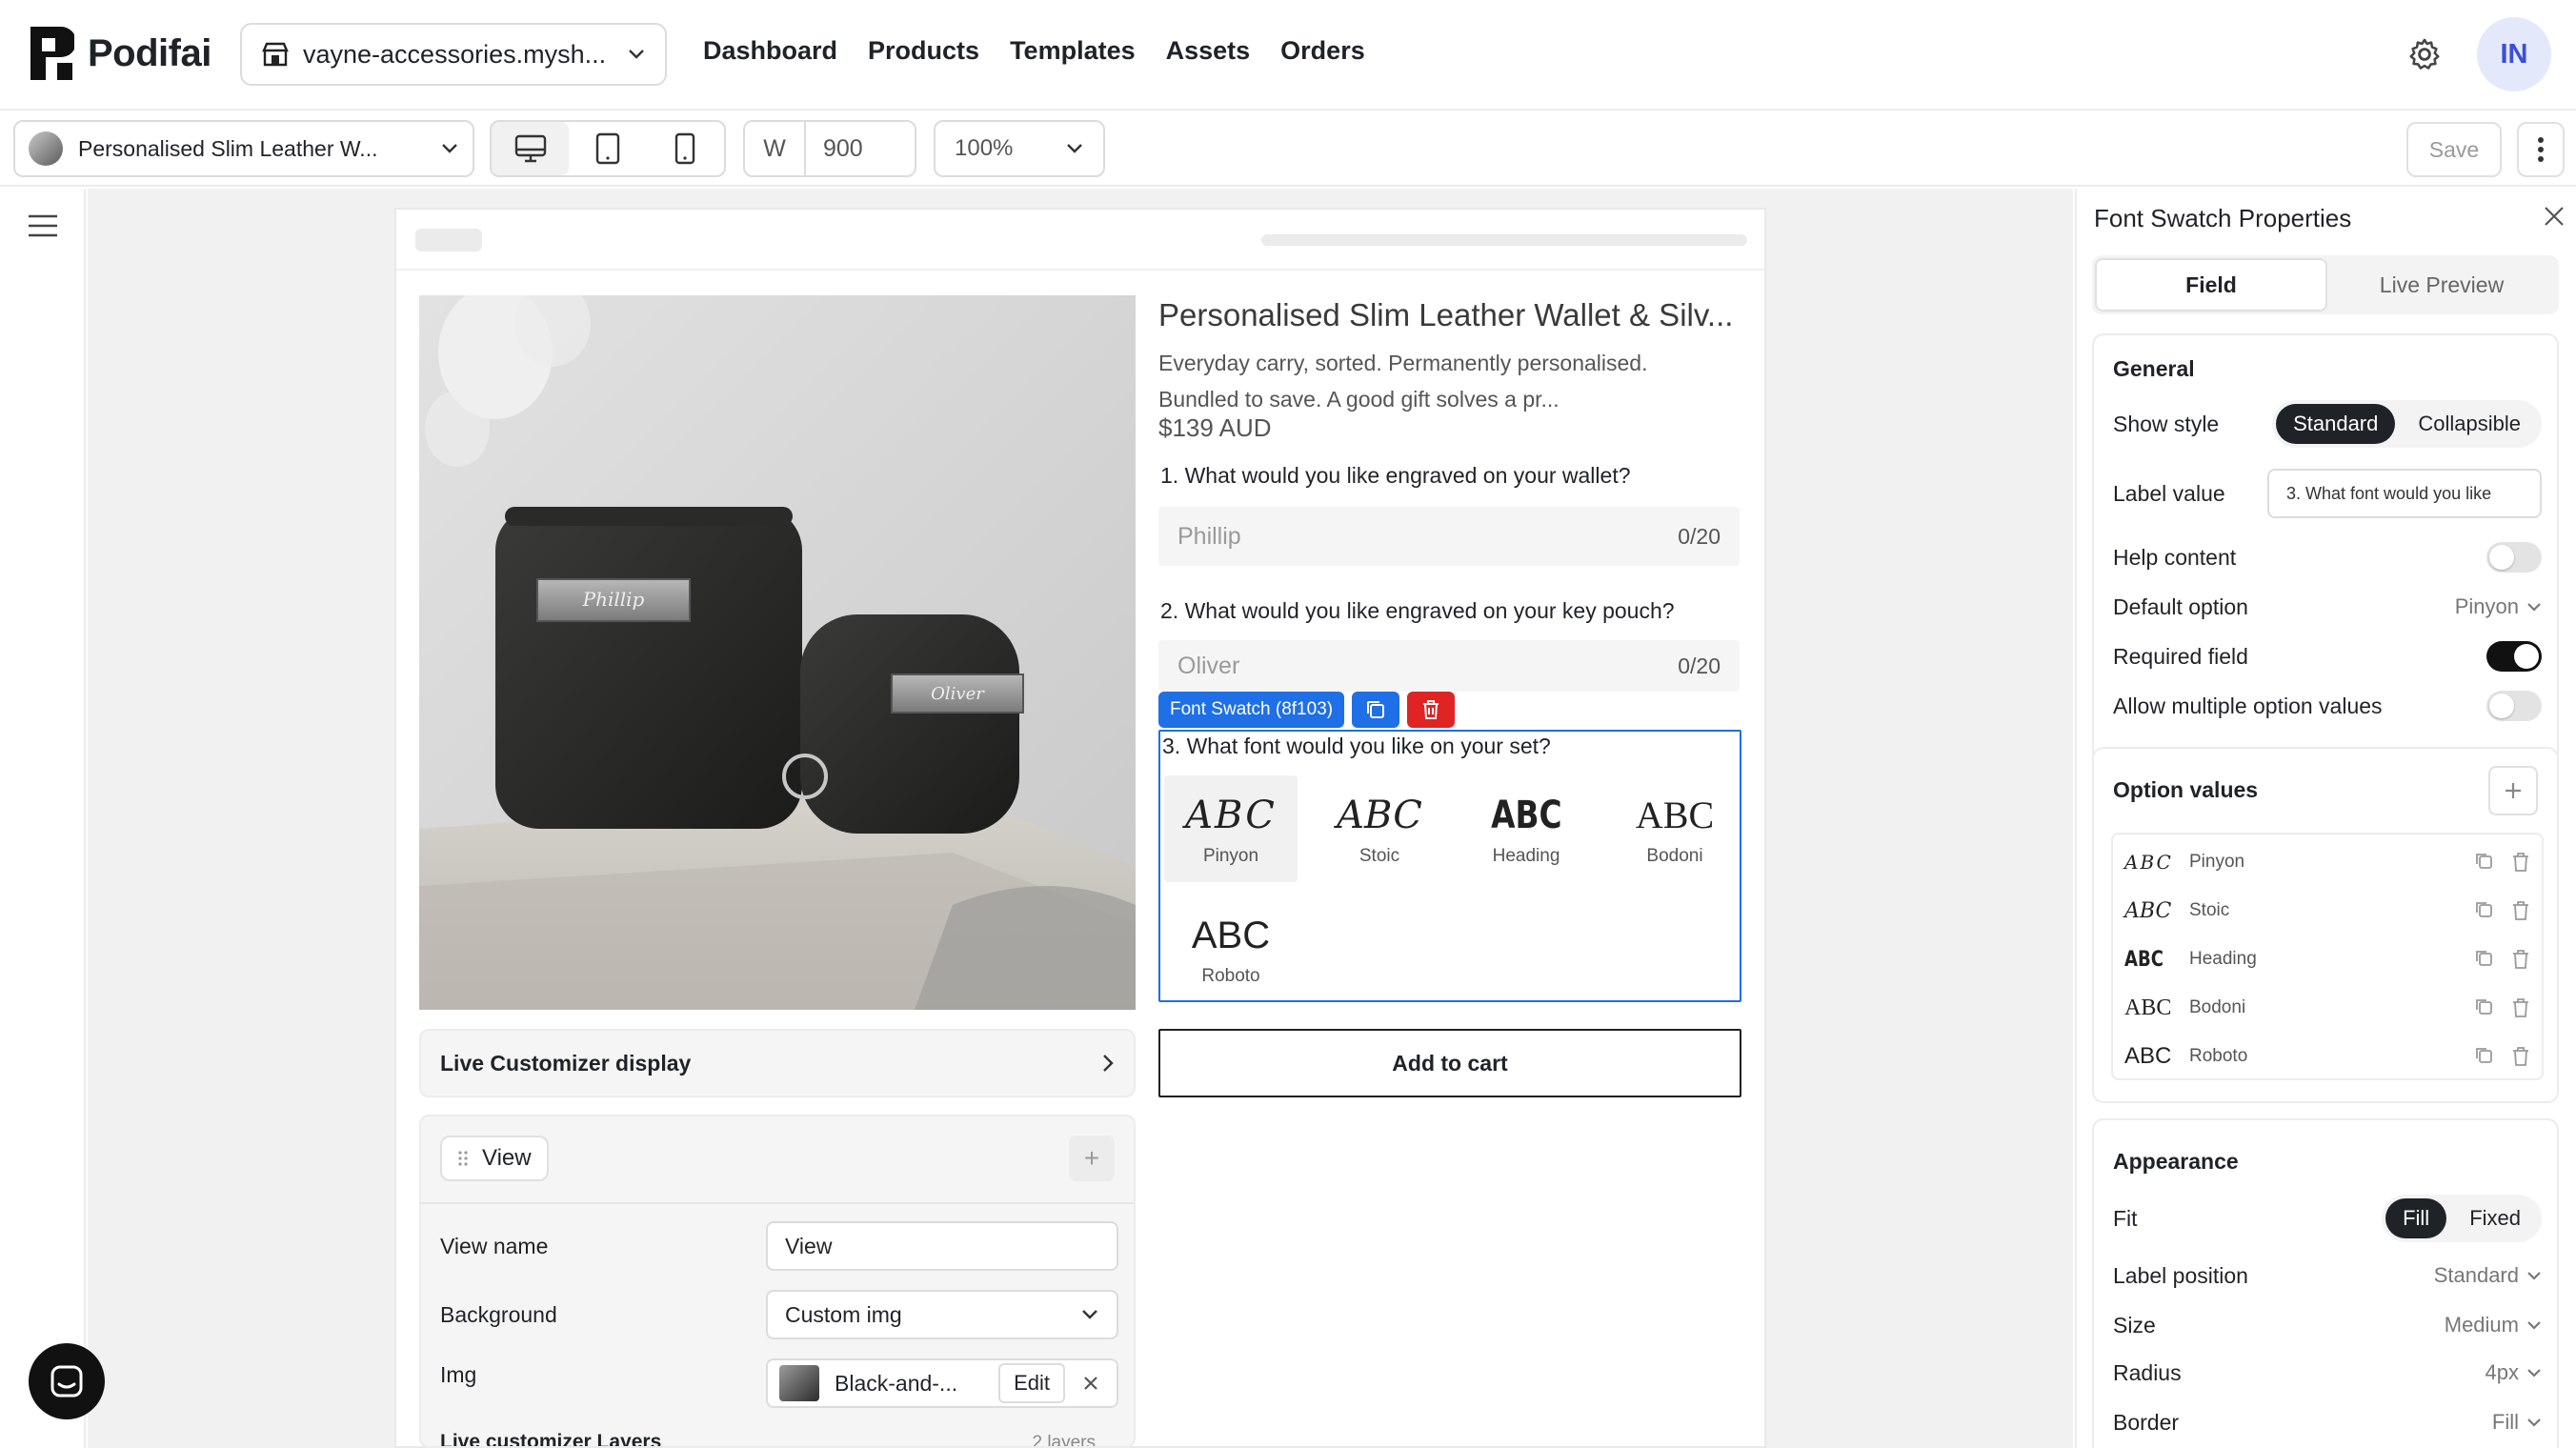 The height and width of the screenshot is (1448, 2576). I want to click on tablet-view-button, so click(607, 148).